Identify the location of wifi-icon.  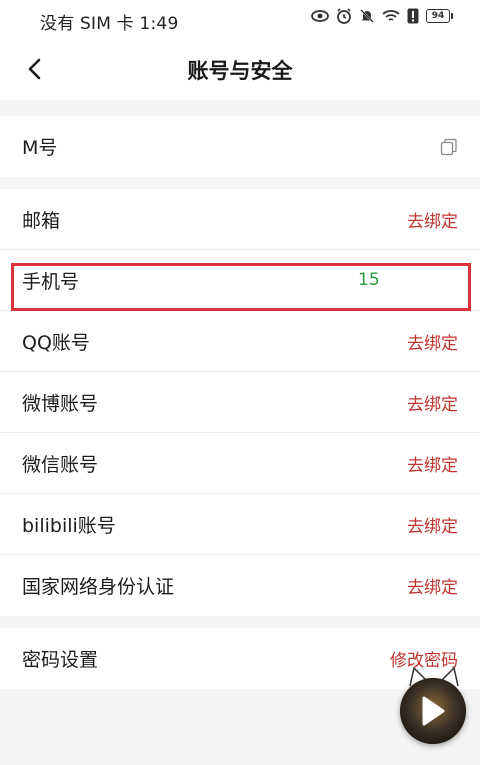
(391, 15).